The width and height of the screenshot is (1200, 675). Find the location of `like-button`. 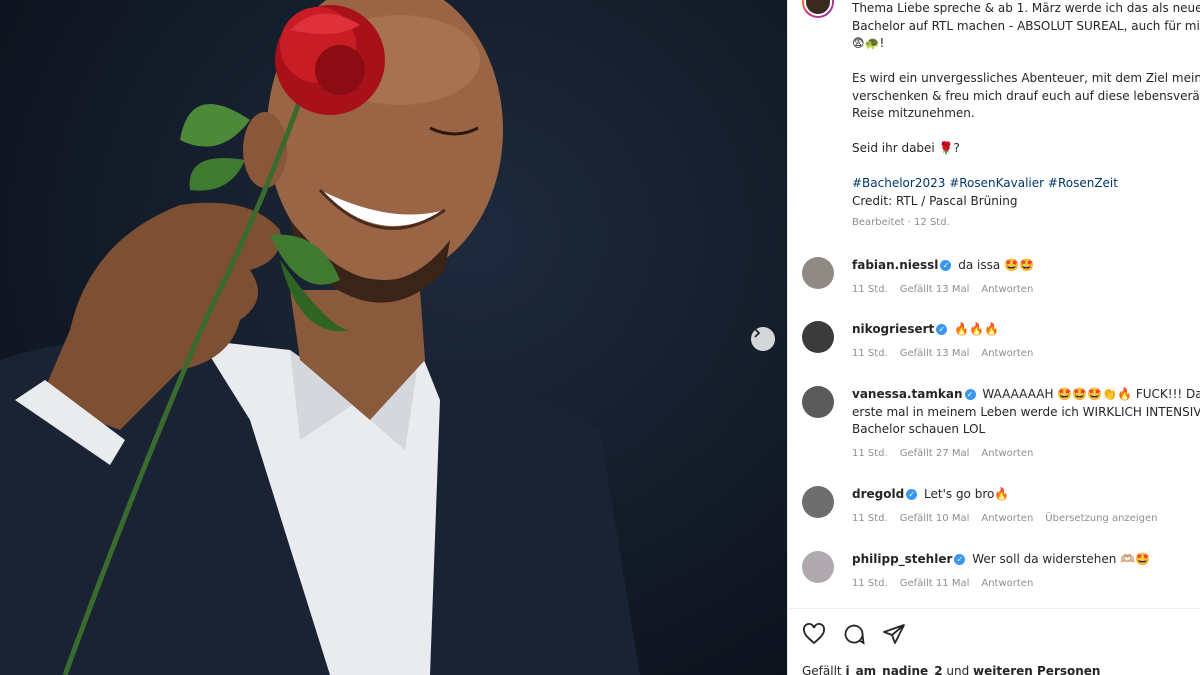

like-button is located at coordinates (815, 635).